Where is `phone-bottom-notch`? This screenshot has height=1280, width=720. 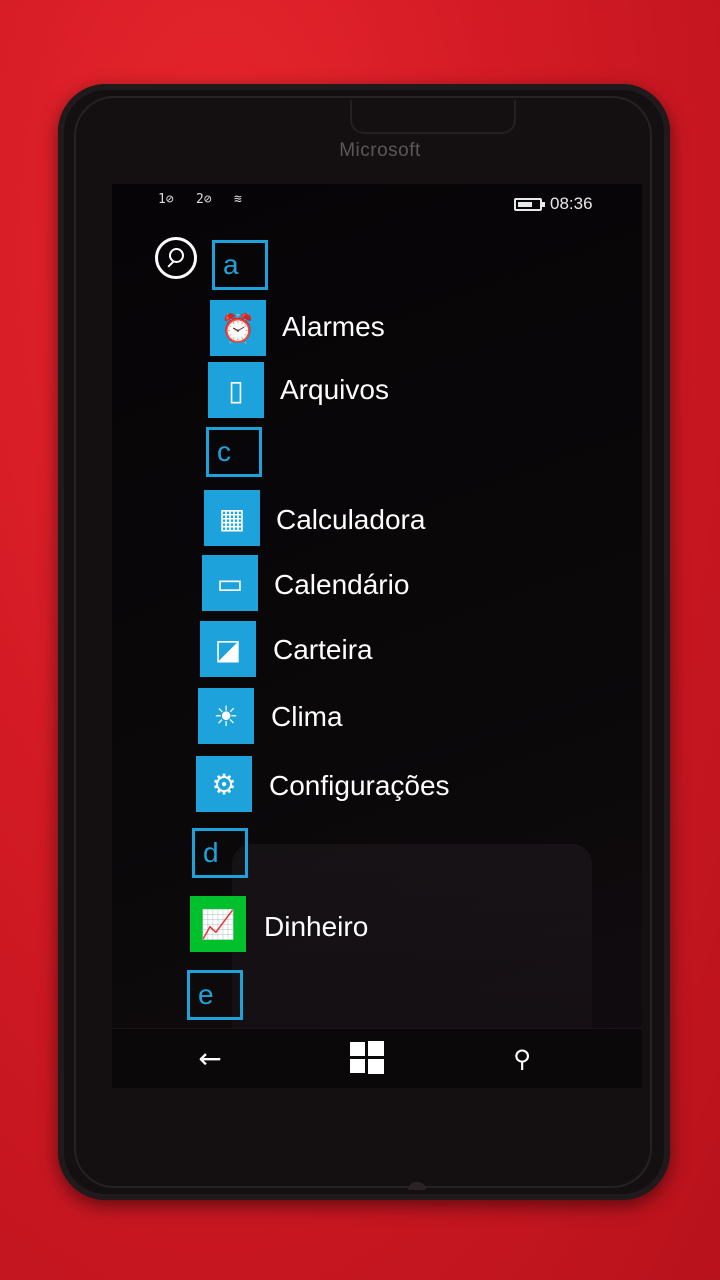 phone-bottom-notch is located at coordinates (417, 1186).